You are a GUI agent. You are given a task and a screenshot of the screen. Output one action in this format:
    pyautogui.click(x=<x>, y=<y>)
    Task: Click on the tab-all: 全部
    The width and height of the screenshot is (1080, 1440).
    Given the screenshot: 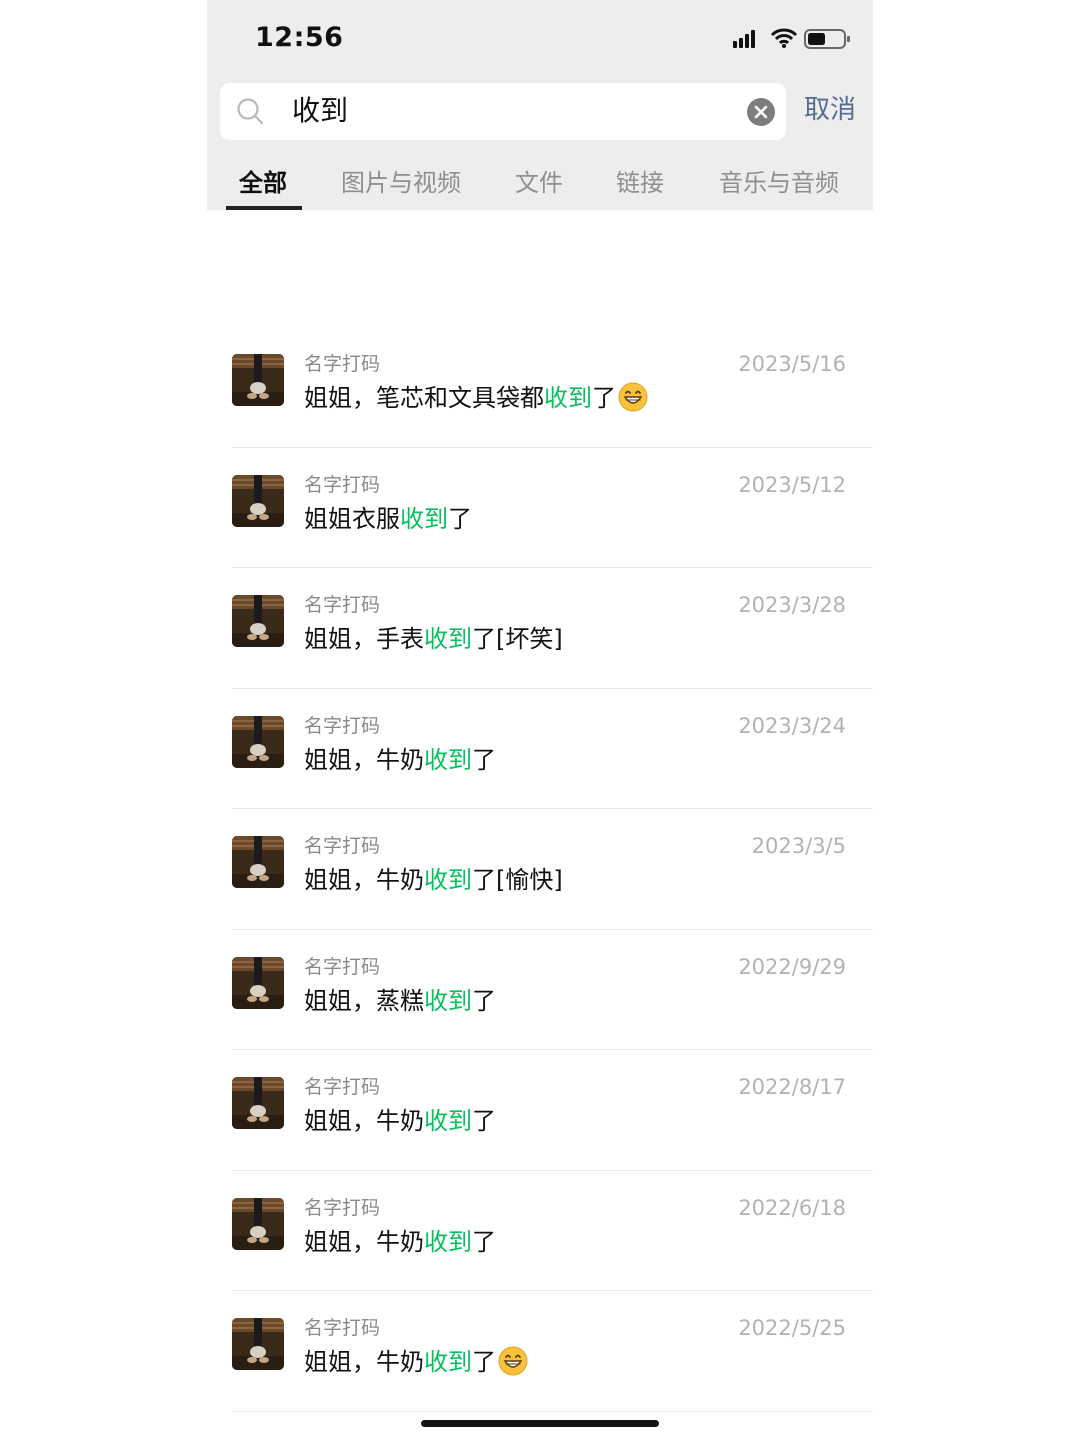 What is the action you would take?
    pyautogui.click(x=263, y=183)
    